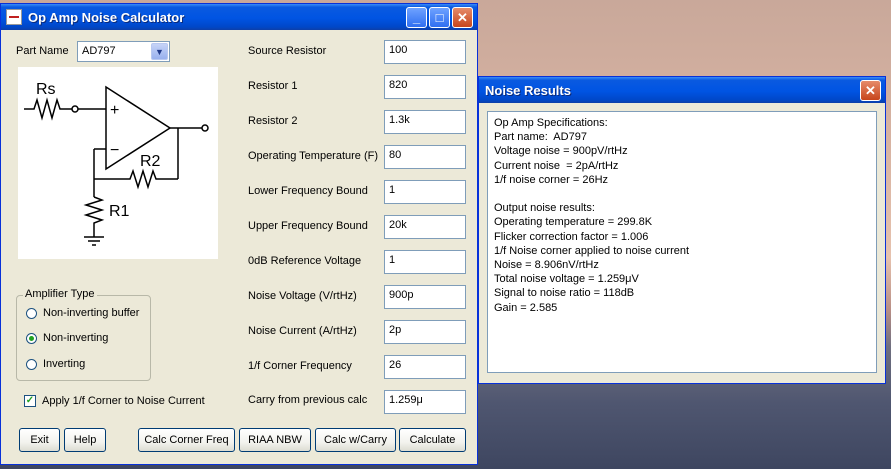 The image size is (891, 469). I want to click on radio-non-inverting-buffer: Non-inverting buffer, so click(82, 313).